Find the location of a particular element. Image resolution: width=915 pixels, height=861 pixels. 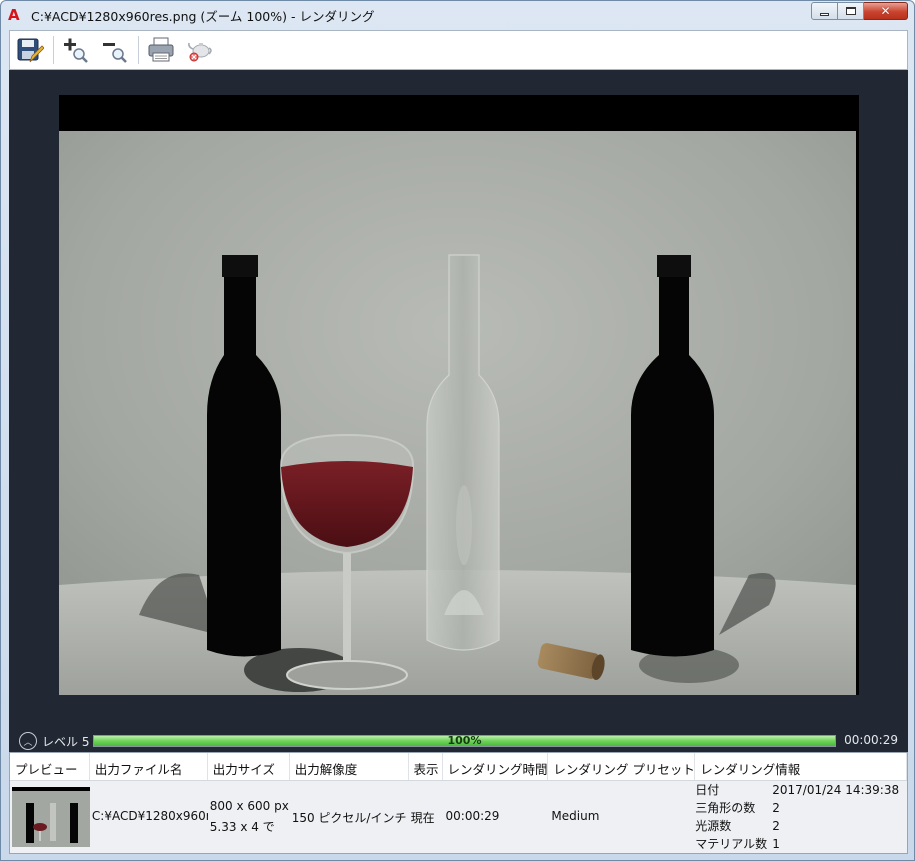

column-header-preset: レンダリング プリセット is located at coordinates (622, 766).